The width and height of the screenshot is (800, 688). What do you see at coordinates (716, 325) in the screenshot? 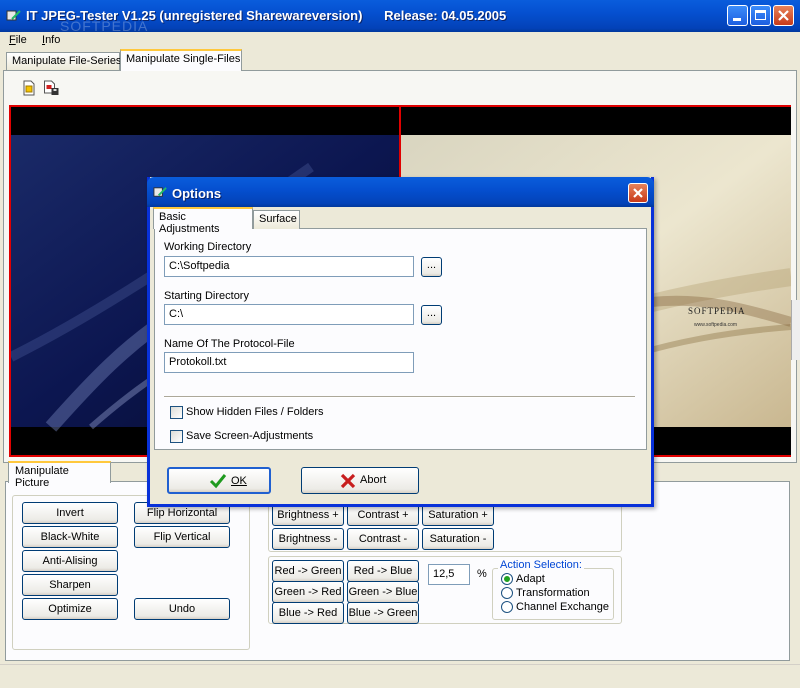
I see `preview-brand-url: www.softpedia.com` at bounding box center [716, 325].